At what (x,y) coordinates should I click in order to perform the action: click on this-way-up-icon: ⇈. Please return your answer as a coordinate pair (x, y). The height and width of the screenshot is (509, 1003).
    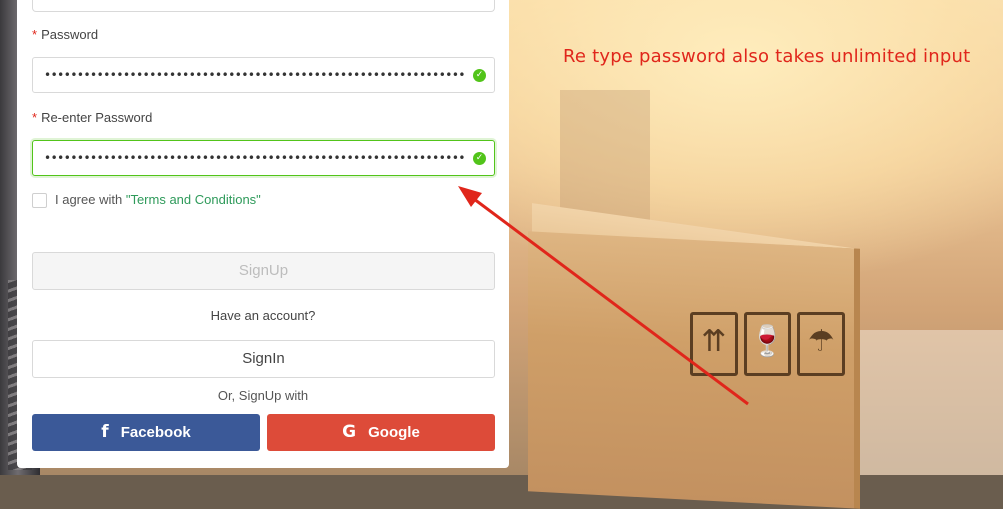
    Looking at the image, I should click on (714, 344).